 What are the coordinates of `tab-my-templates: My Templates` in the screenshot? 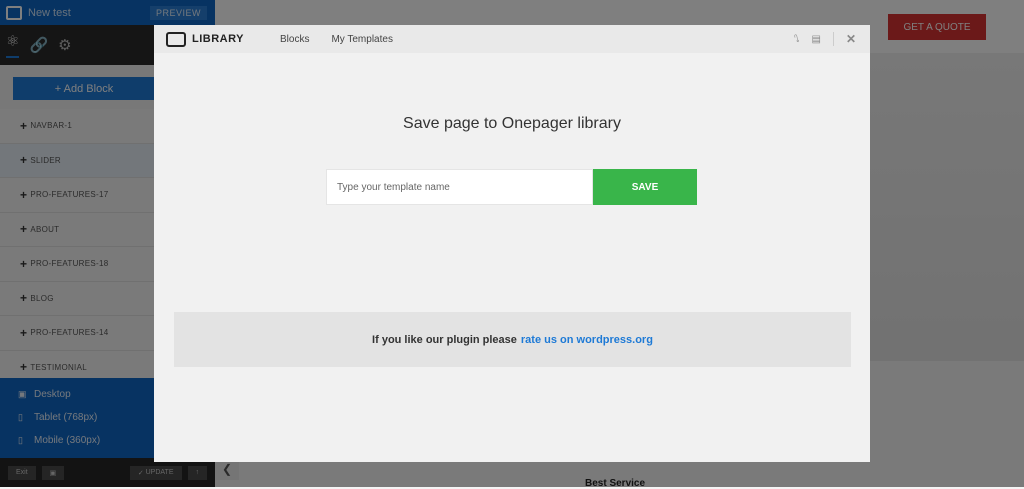 It's located at (362, 39).